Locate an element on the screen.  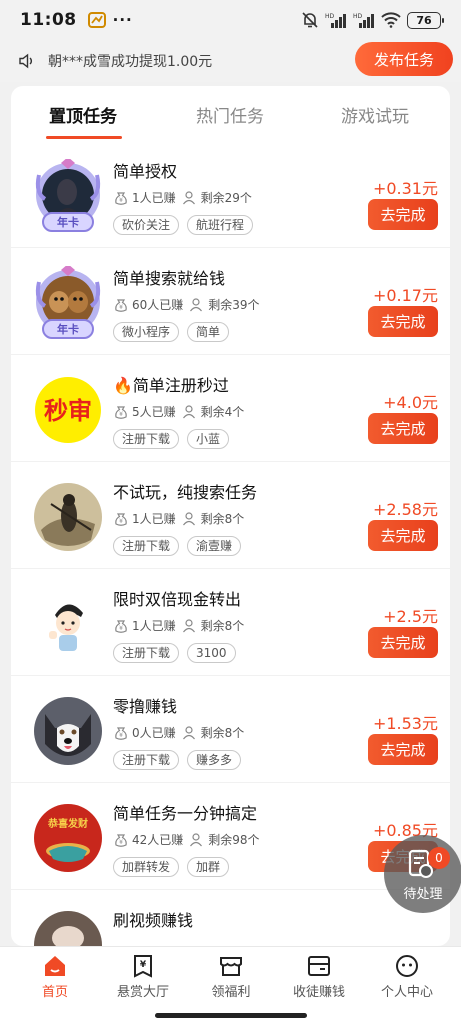
wallet-icon is located at coordinates (319, 966).